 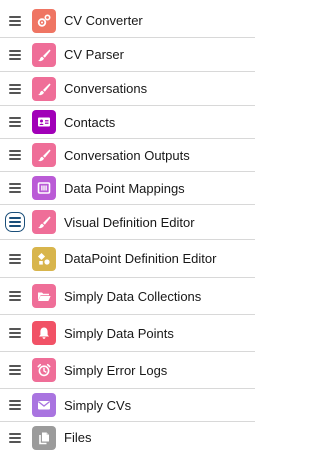 What do you see at coordinates (44, 258) in the screenshot?
I see `shapes-icon` at bounding box center [44, 258].